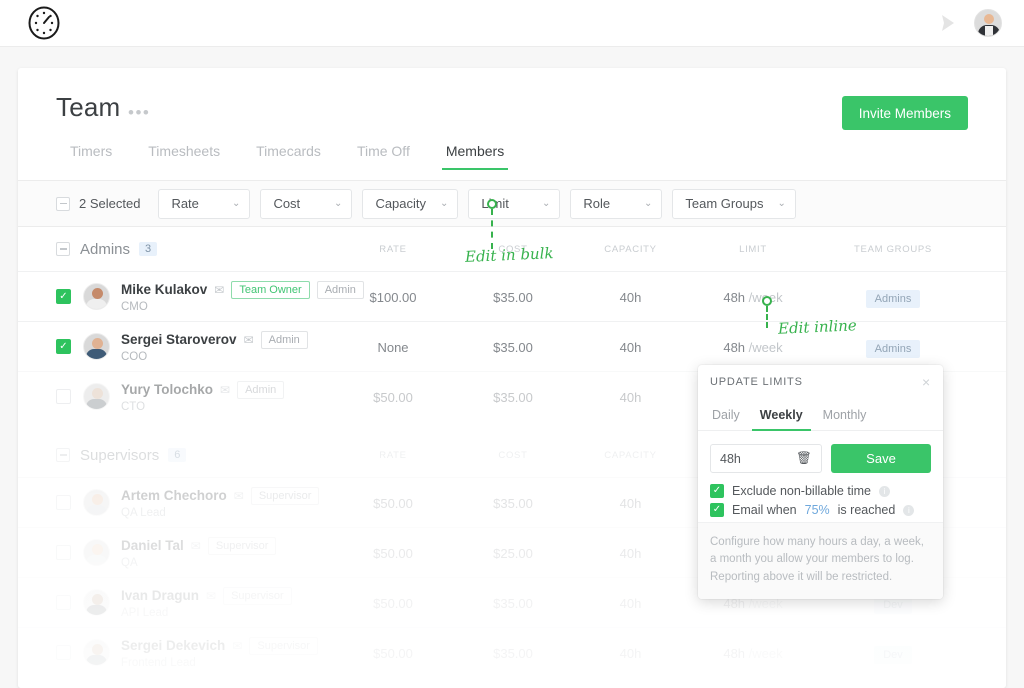 This screenshot has height=688, width=1024. I want to click on column-header-cost: COST, so click(513, 249).